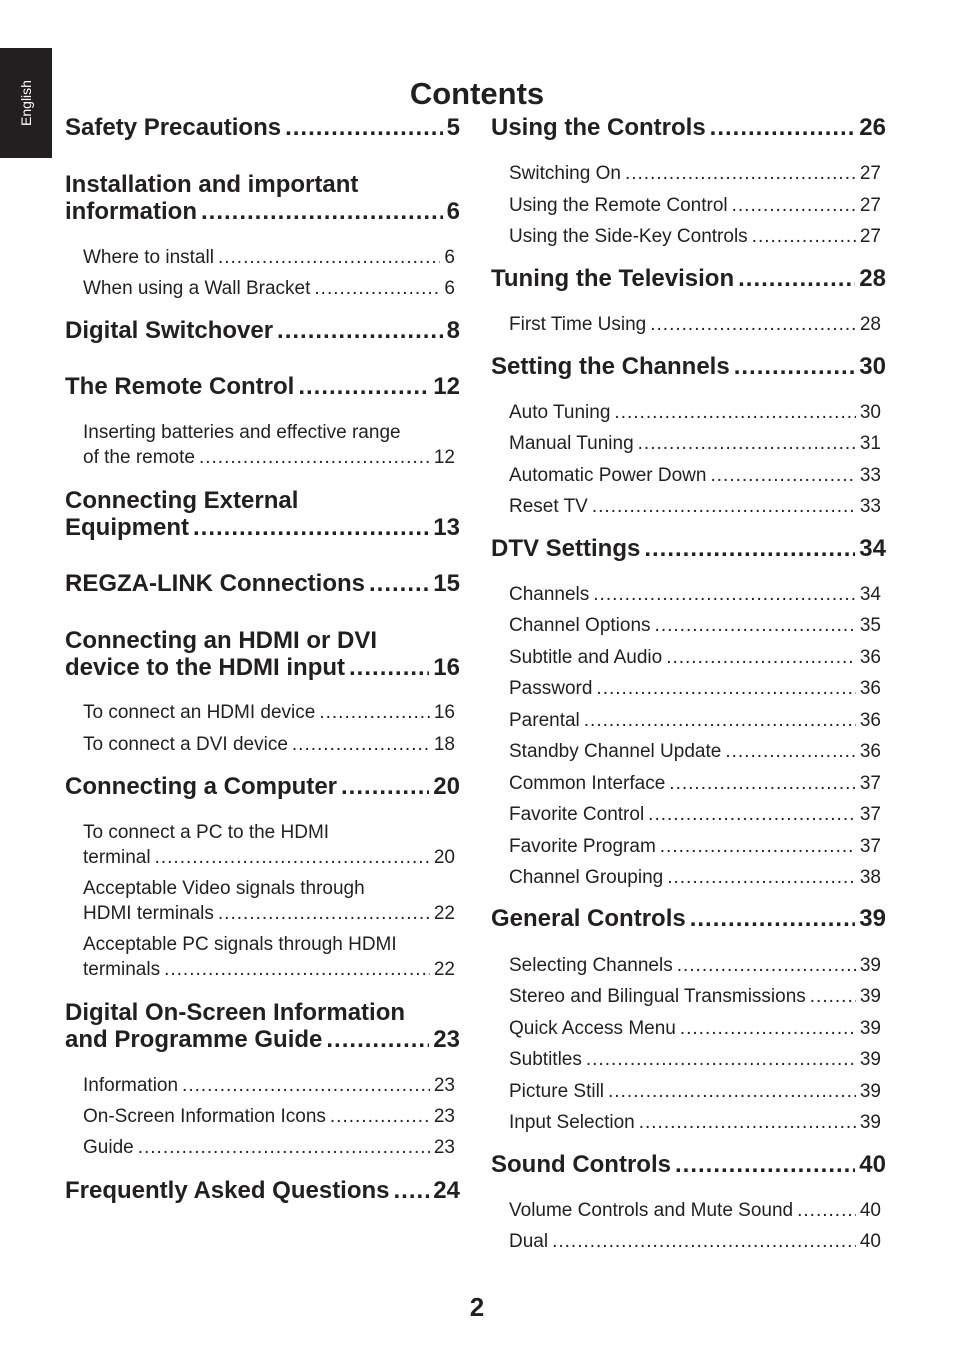  What do you see at coordinates (444, 969) in the screenshot?
I see `toc-entry-page: 22` at bounding box center [444, 969].